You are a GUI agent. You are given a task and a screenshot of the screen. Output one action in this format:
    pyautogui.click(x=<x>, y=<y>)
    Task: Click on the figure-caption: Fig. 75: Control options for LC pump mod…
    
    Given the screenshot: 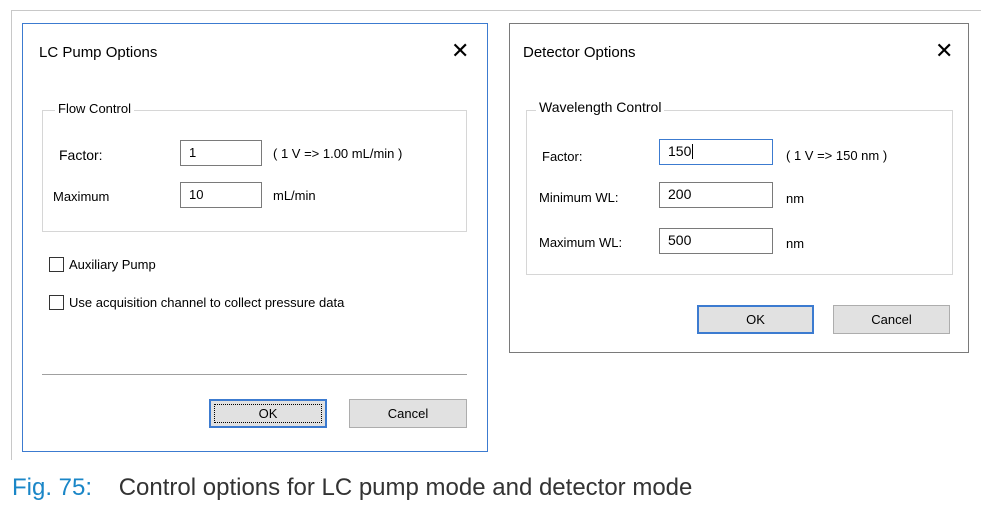 What is the action you would take?
    pyautogui.click(x=352, y=488)
    